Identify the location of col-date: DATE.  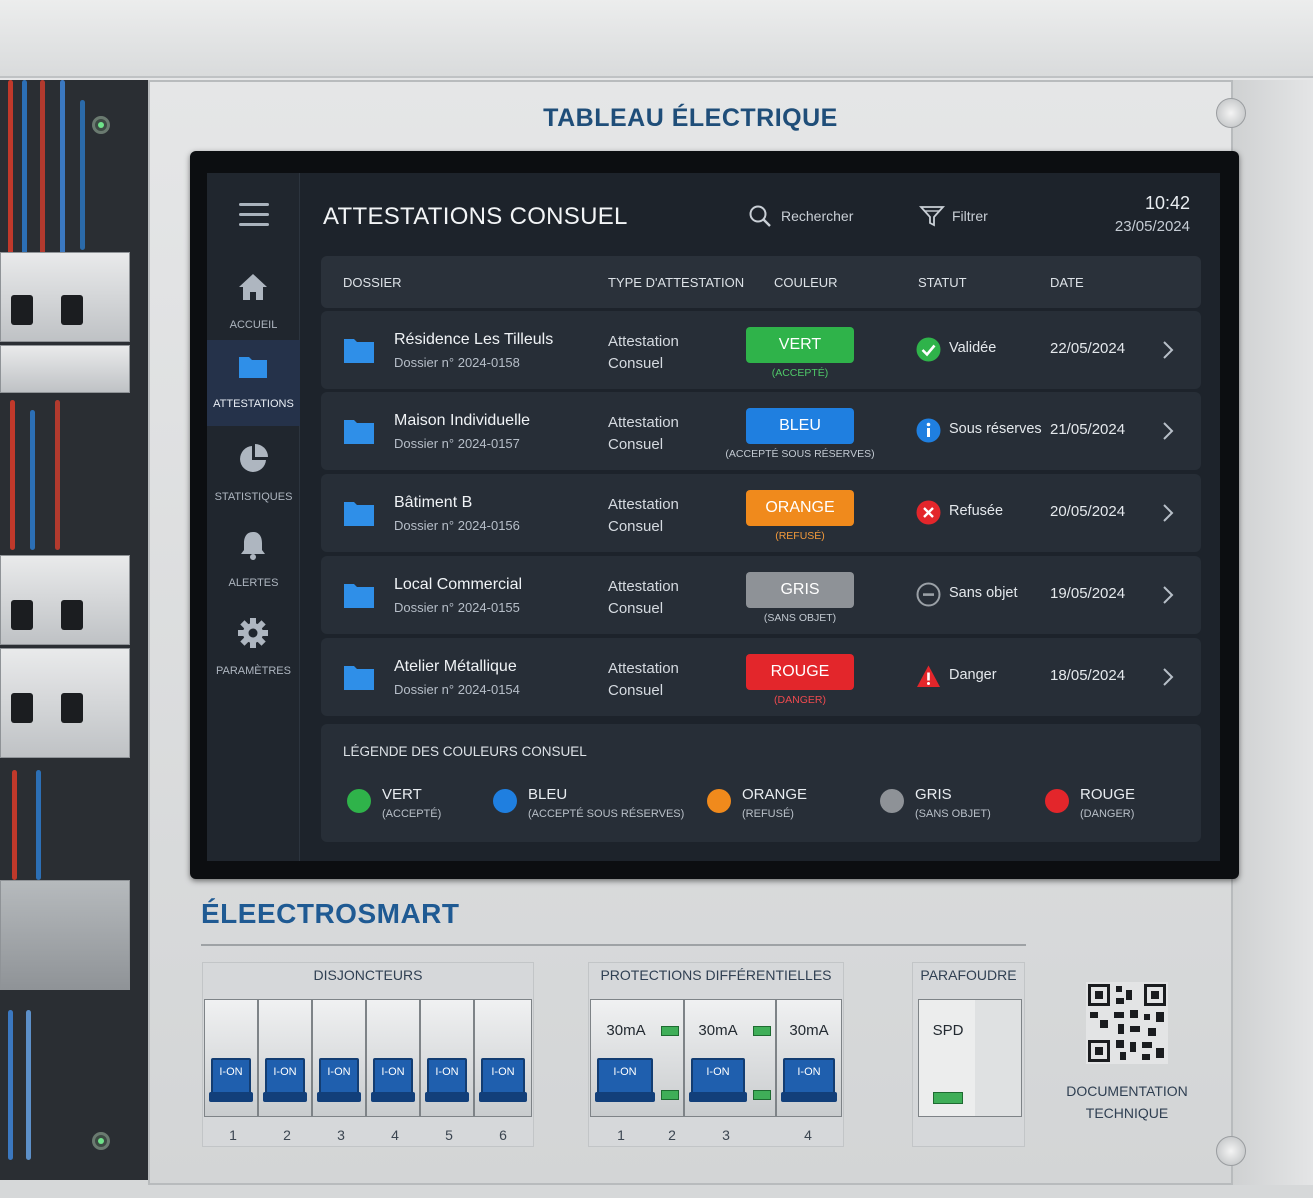
(1067, 282).